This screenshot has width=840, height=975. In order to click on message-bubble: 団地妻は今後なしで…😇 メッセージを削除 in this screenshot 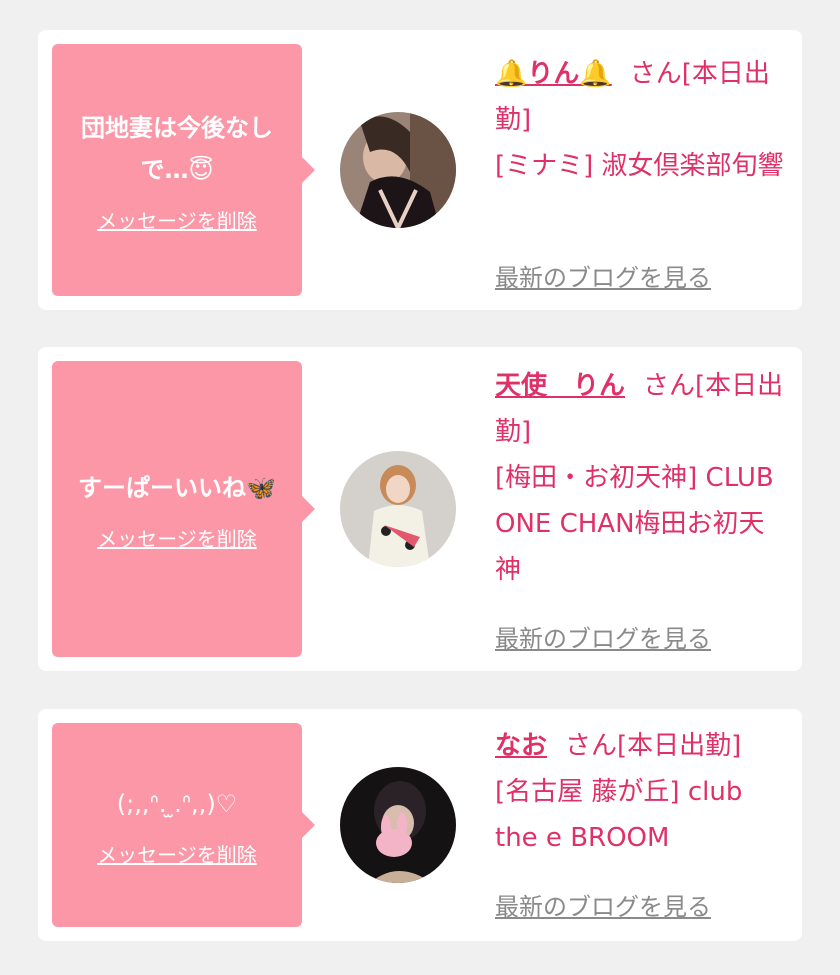, I will do `click(183, 170)`.